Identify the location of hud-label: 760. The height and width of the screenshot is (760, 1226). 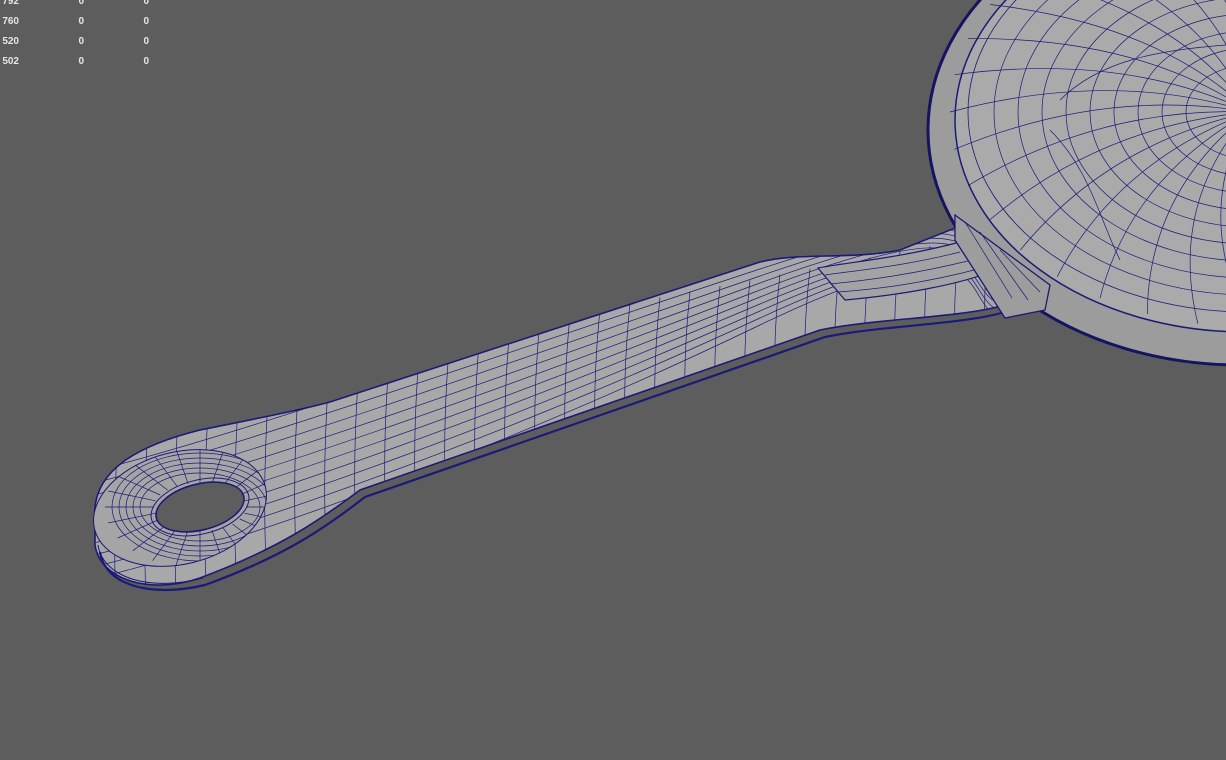
(10, 21).